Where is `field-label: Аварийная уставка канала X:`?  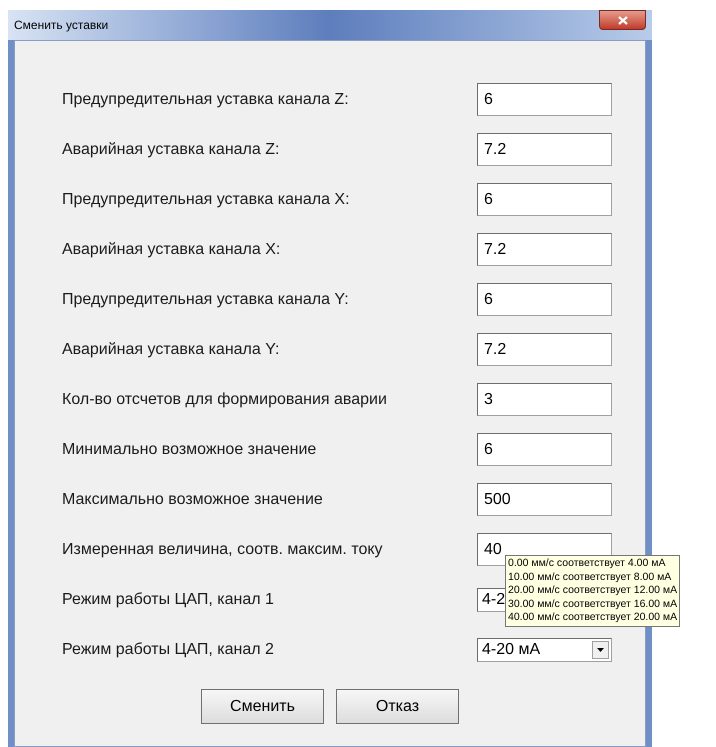
field-label: Аварийная уставка канала X: is located at coordinates (172, 250).